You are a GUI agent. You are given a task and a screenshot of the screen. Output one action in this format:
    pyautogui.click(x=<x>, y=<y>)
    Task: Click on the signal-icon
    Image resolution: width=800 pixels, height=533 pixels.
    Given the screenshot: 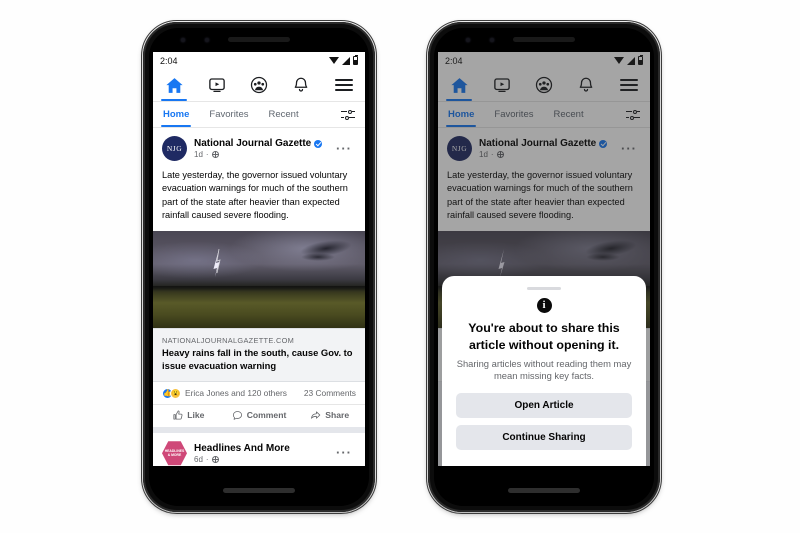 What is the action you would take?
    pyautogui.click(x=346, y=60)
    